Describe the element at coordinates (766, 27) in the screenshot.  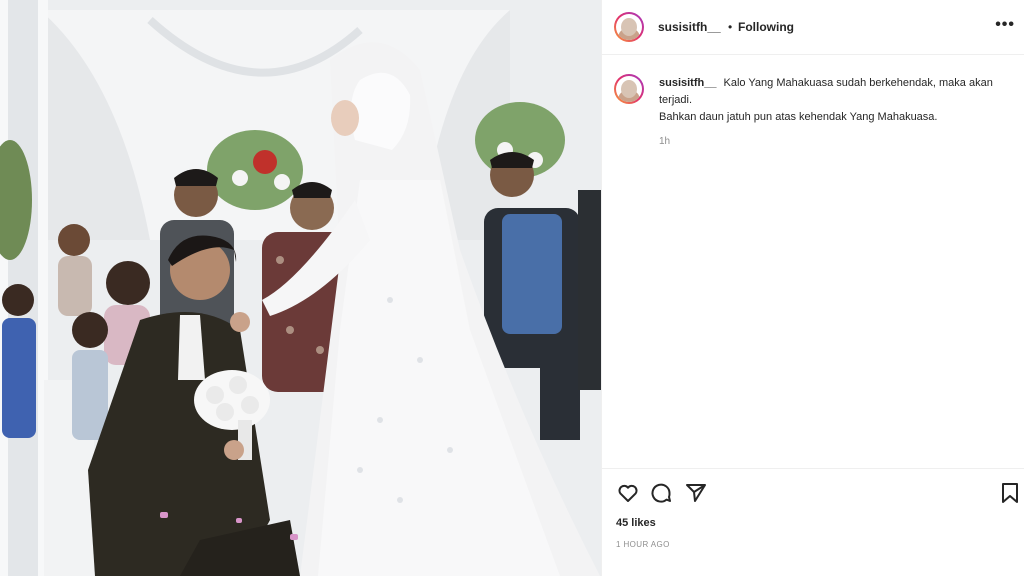
I see `following-button: Following` at that location.